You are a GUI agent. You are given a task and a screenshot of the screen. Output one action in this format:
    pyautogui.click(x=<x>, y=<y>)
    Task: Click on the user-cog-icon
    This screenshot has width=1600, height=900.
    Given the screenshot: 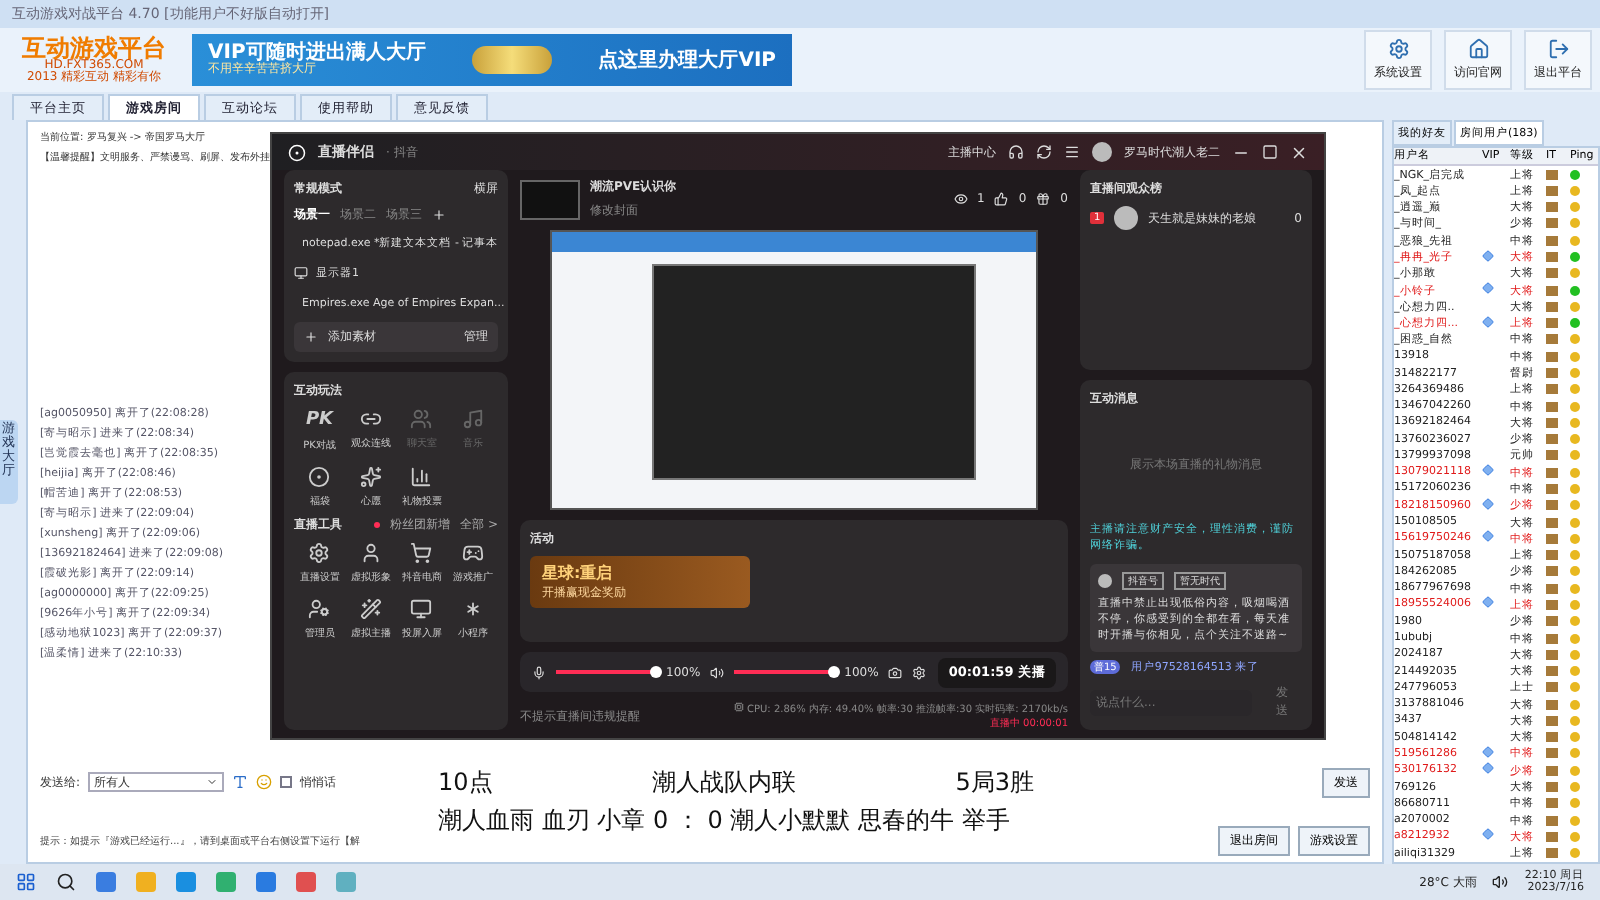 What is the action you would take?
    pyautogui.click(x=319, y=609)
    